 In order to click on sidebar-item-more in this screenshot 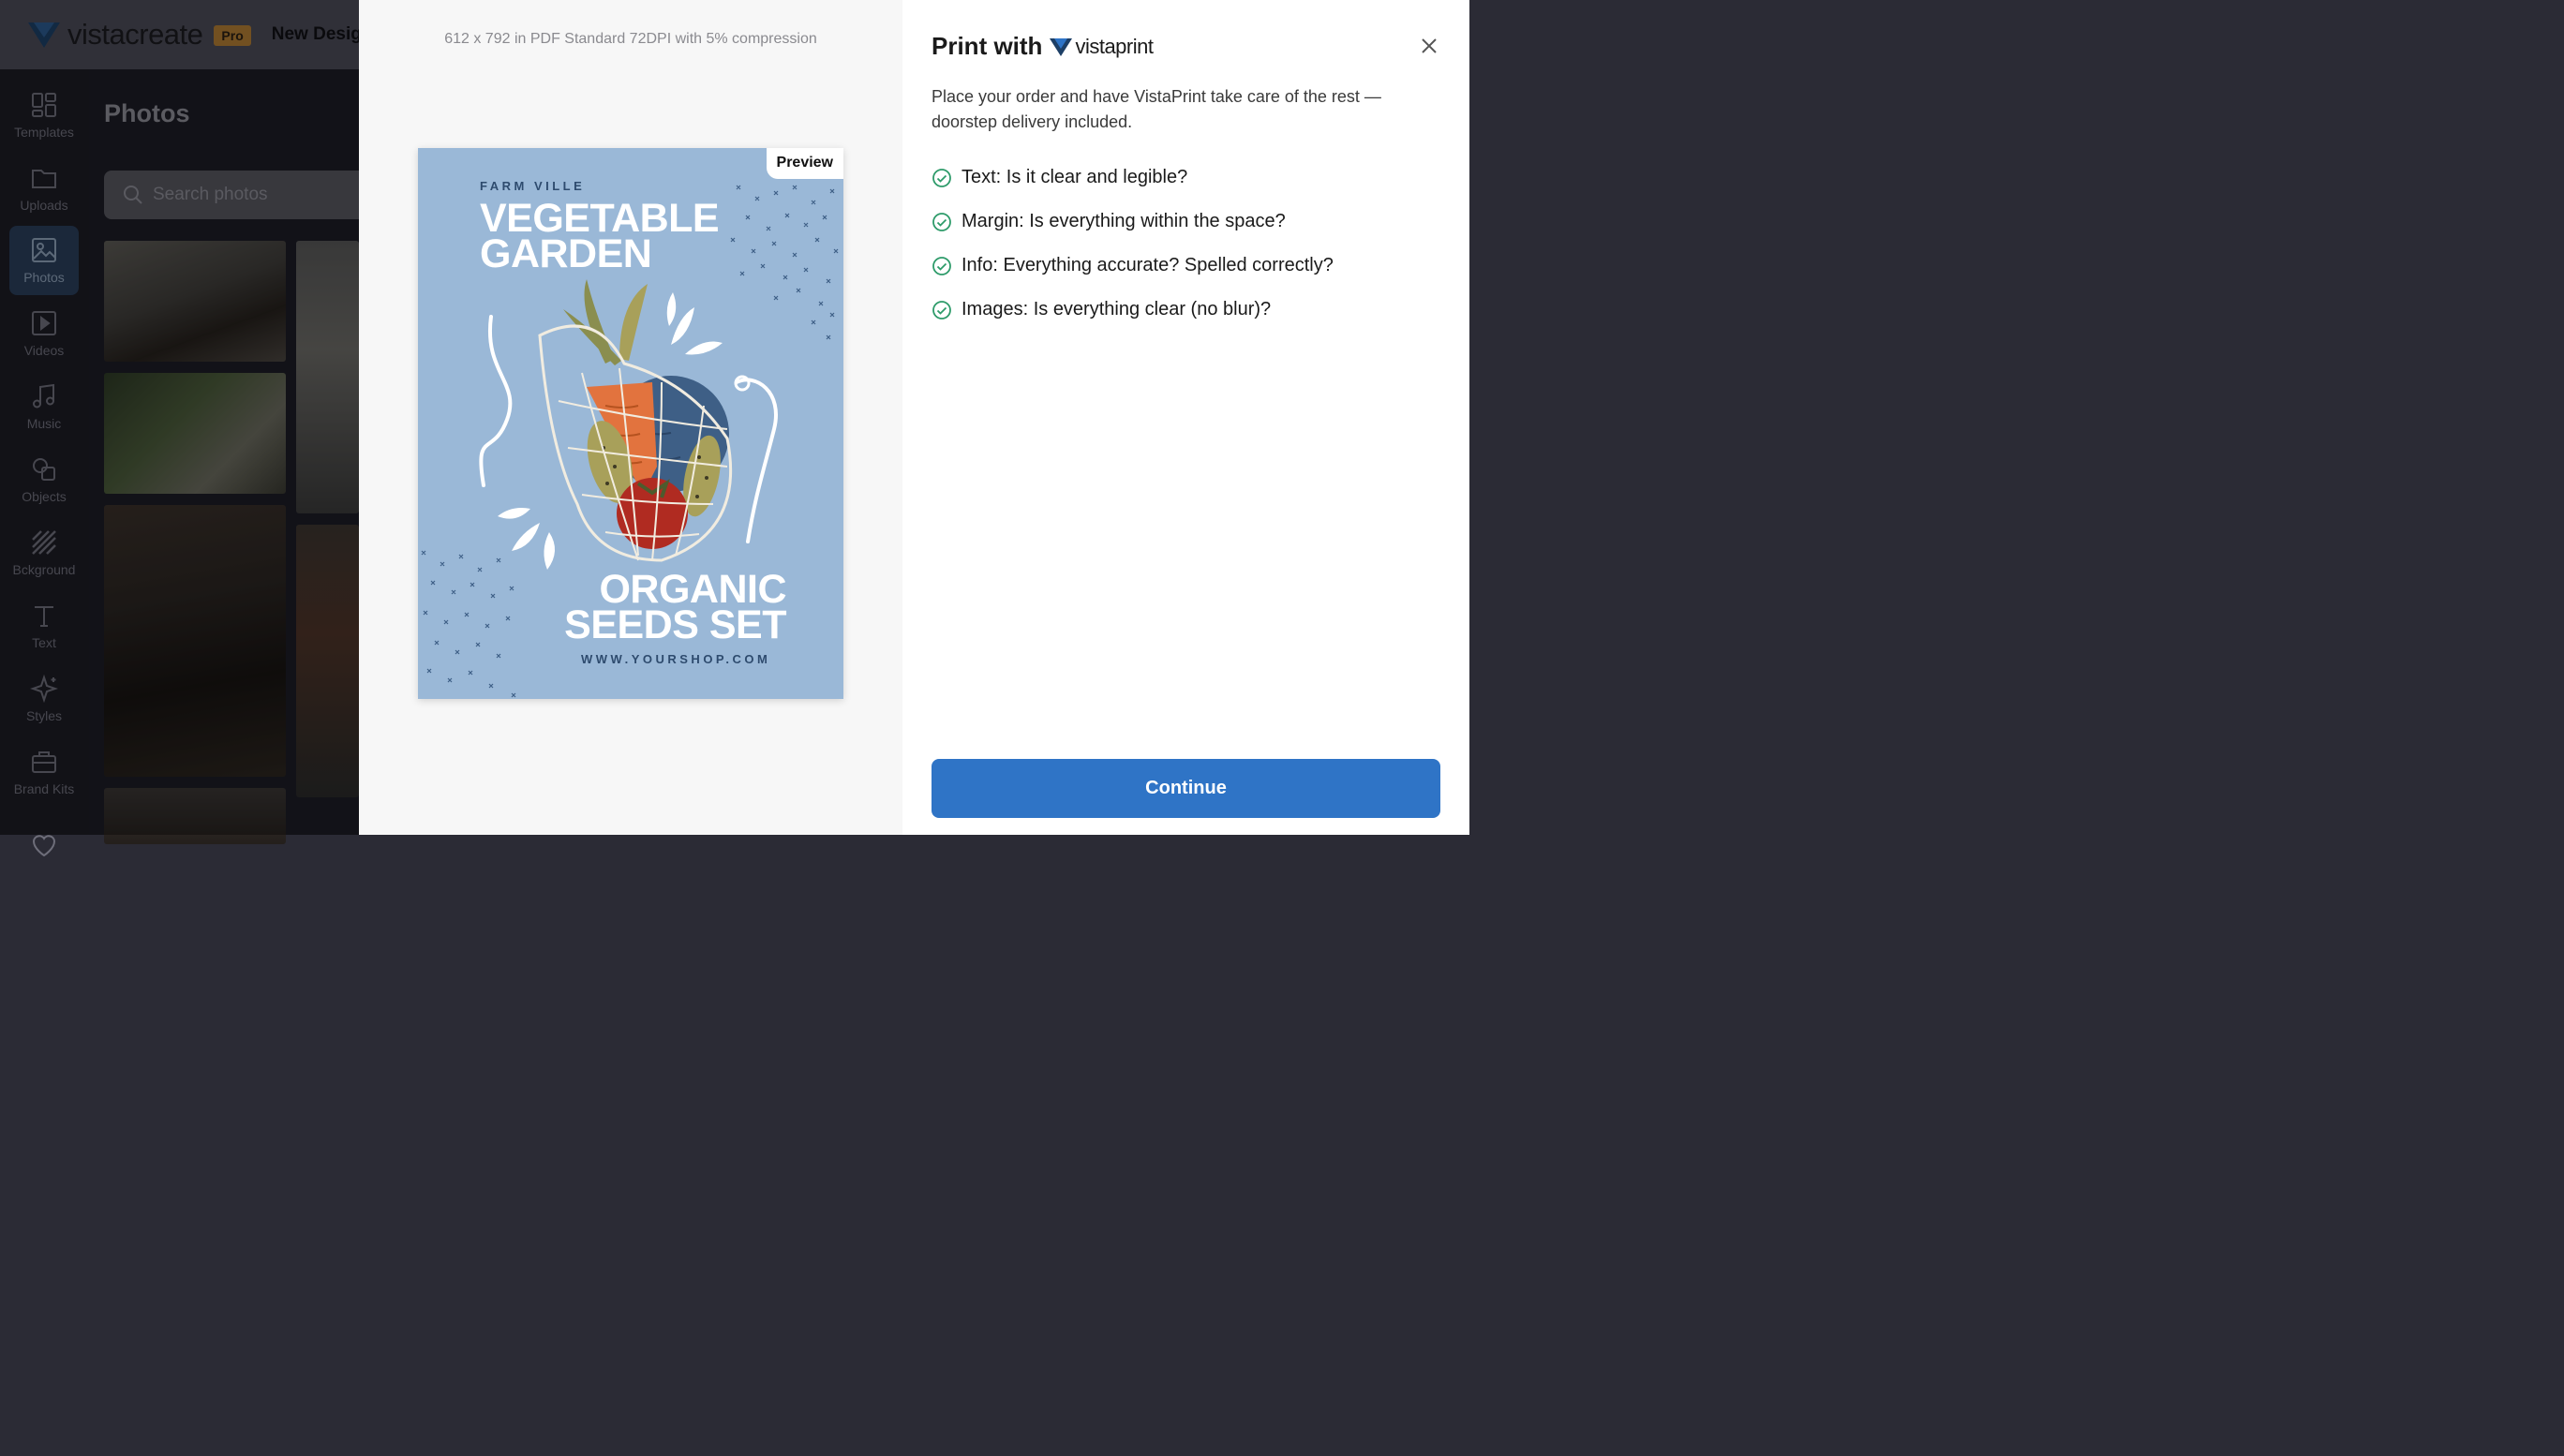, I will do `click(44, 845)`.